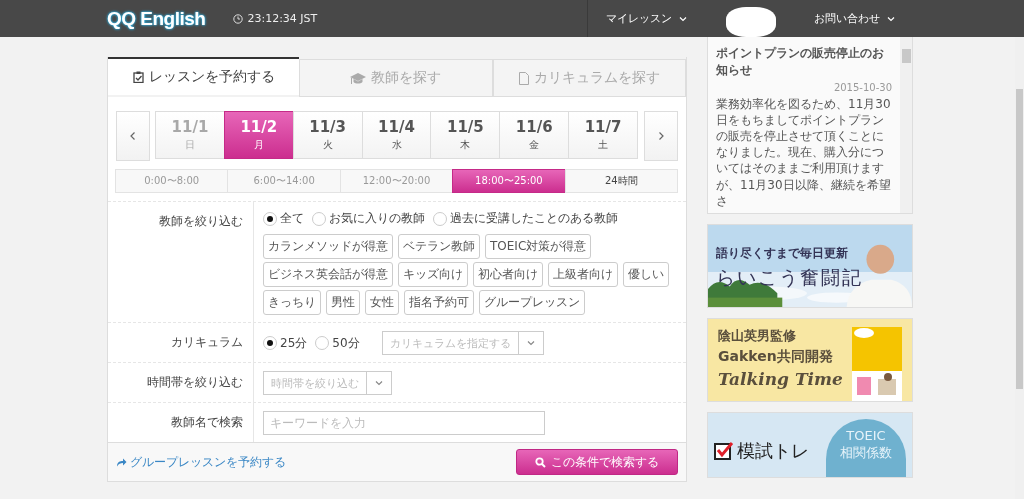 The width and height of the screenshot is (1024, 499). What do you see at coordinates (382, 302) in the screenshot?
I see `filter-tag: 女性` at bounding box center [382, 302].